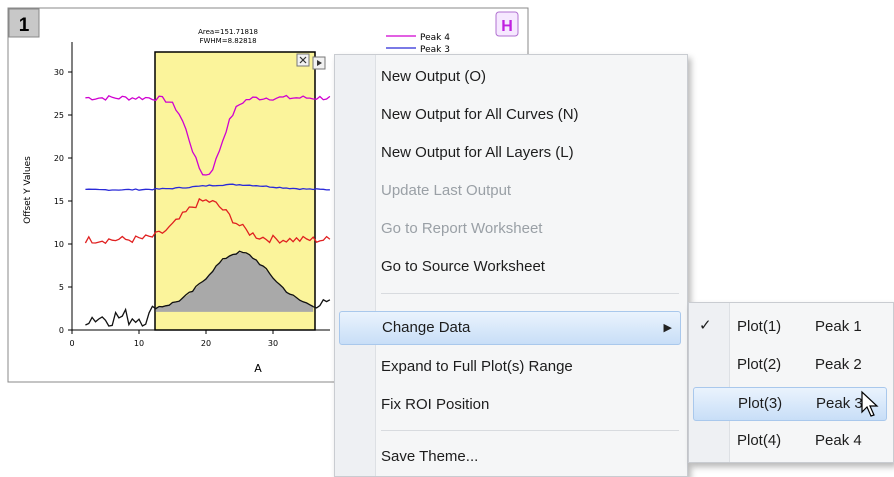  What do you see at coordinates (24, 25) in the screenshot?
I see `layer-number: 1` at bounding box center [24, 25].